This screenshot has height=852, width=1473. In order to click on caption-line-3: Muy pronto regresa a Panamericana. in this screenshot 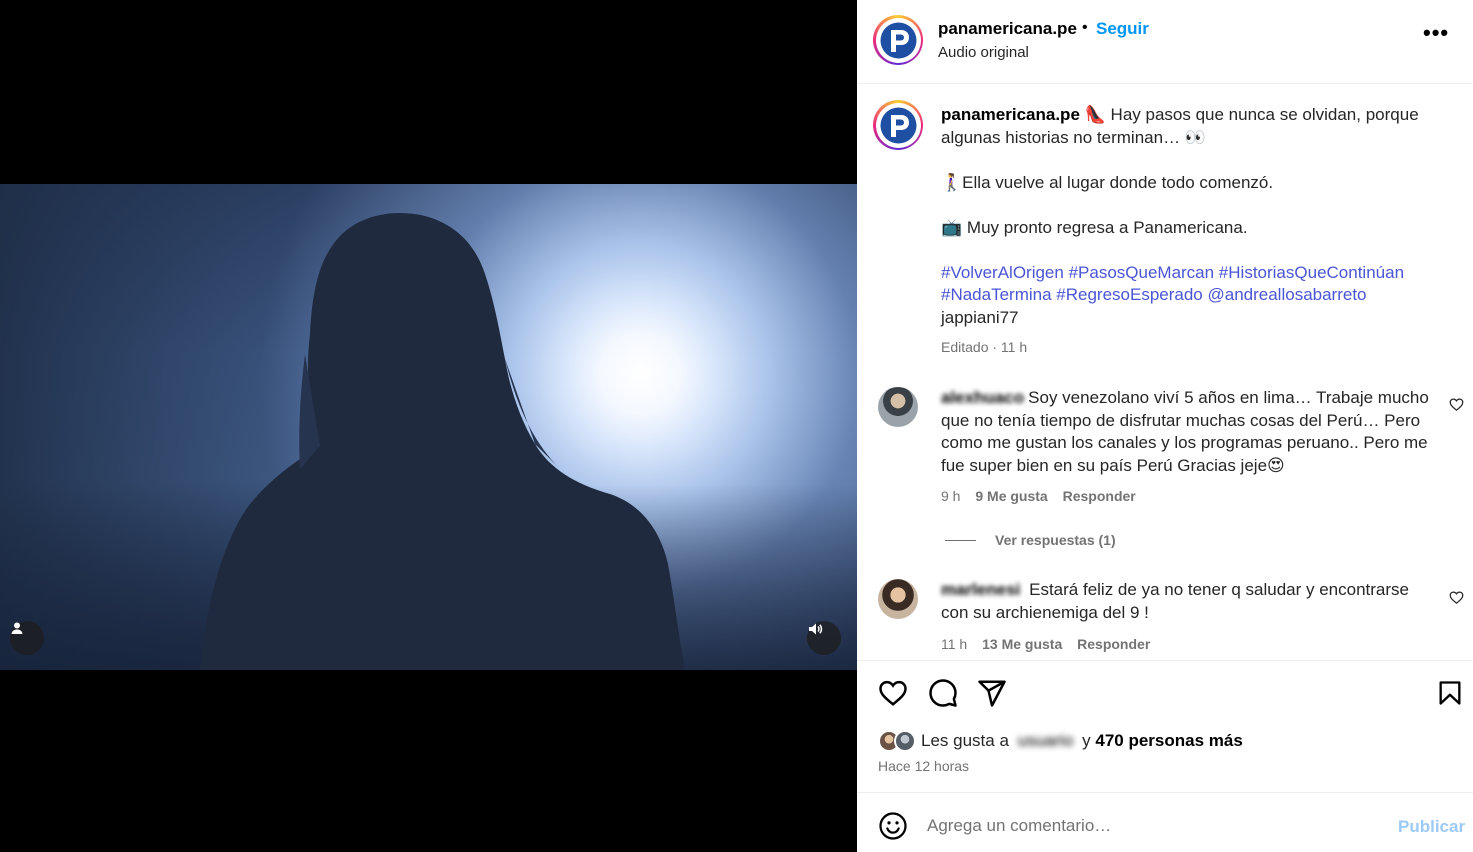, I will do `click(1107, 227)`.